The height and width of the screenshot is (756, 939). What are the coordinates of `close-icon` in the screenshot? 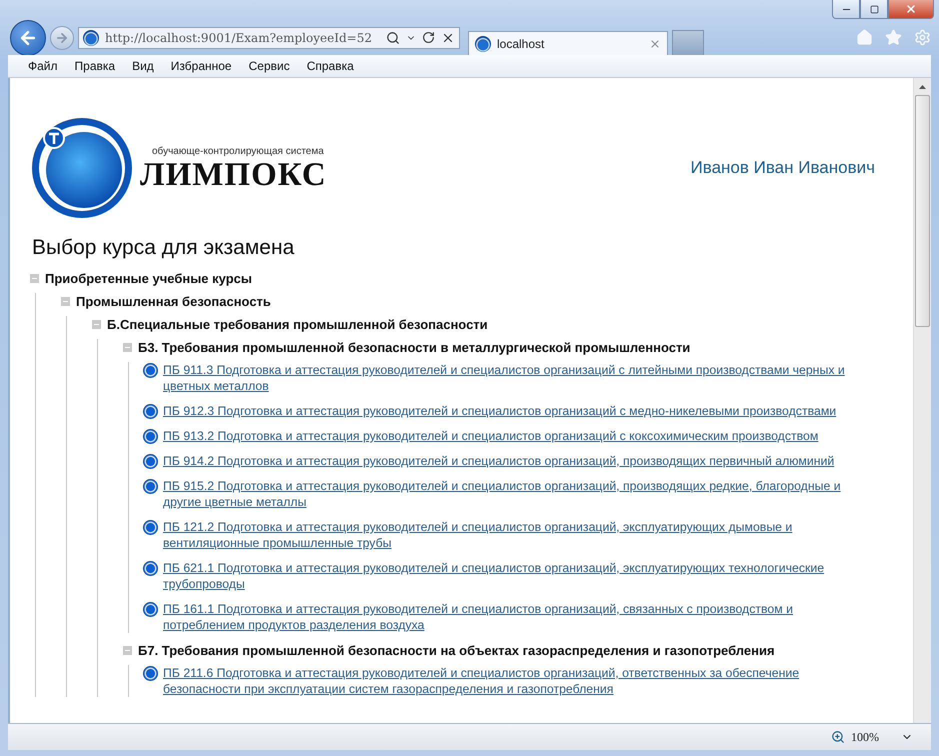 It's located at (911, 9).